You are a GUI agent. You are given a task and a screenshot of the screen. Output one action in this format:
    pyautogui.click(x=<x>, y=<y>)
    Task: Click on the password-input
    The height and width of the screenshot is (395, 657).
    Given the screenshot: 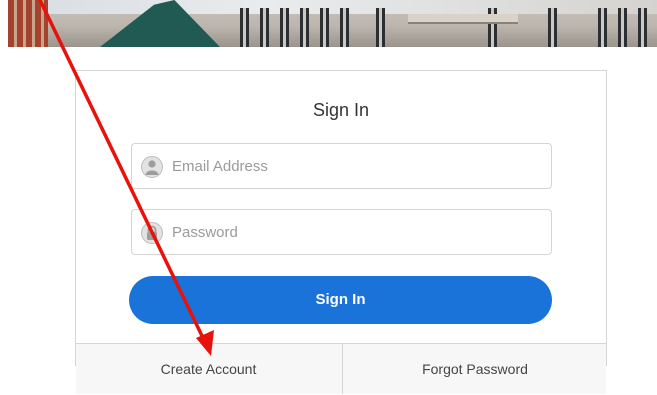 What is the action you would take?
    pyautogui.click(x=357, y=232)
    